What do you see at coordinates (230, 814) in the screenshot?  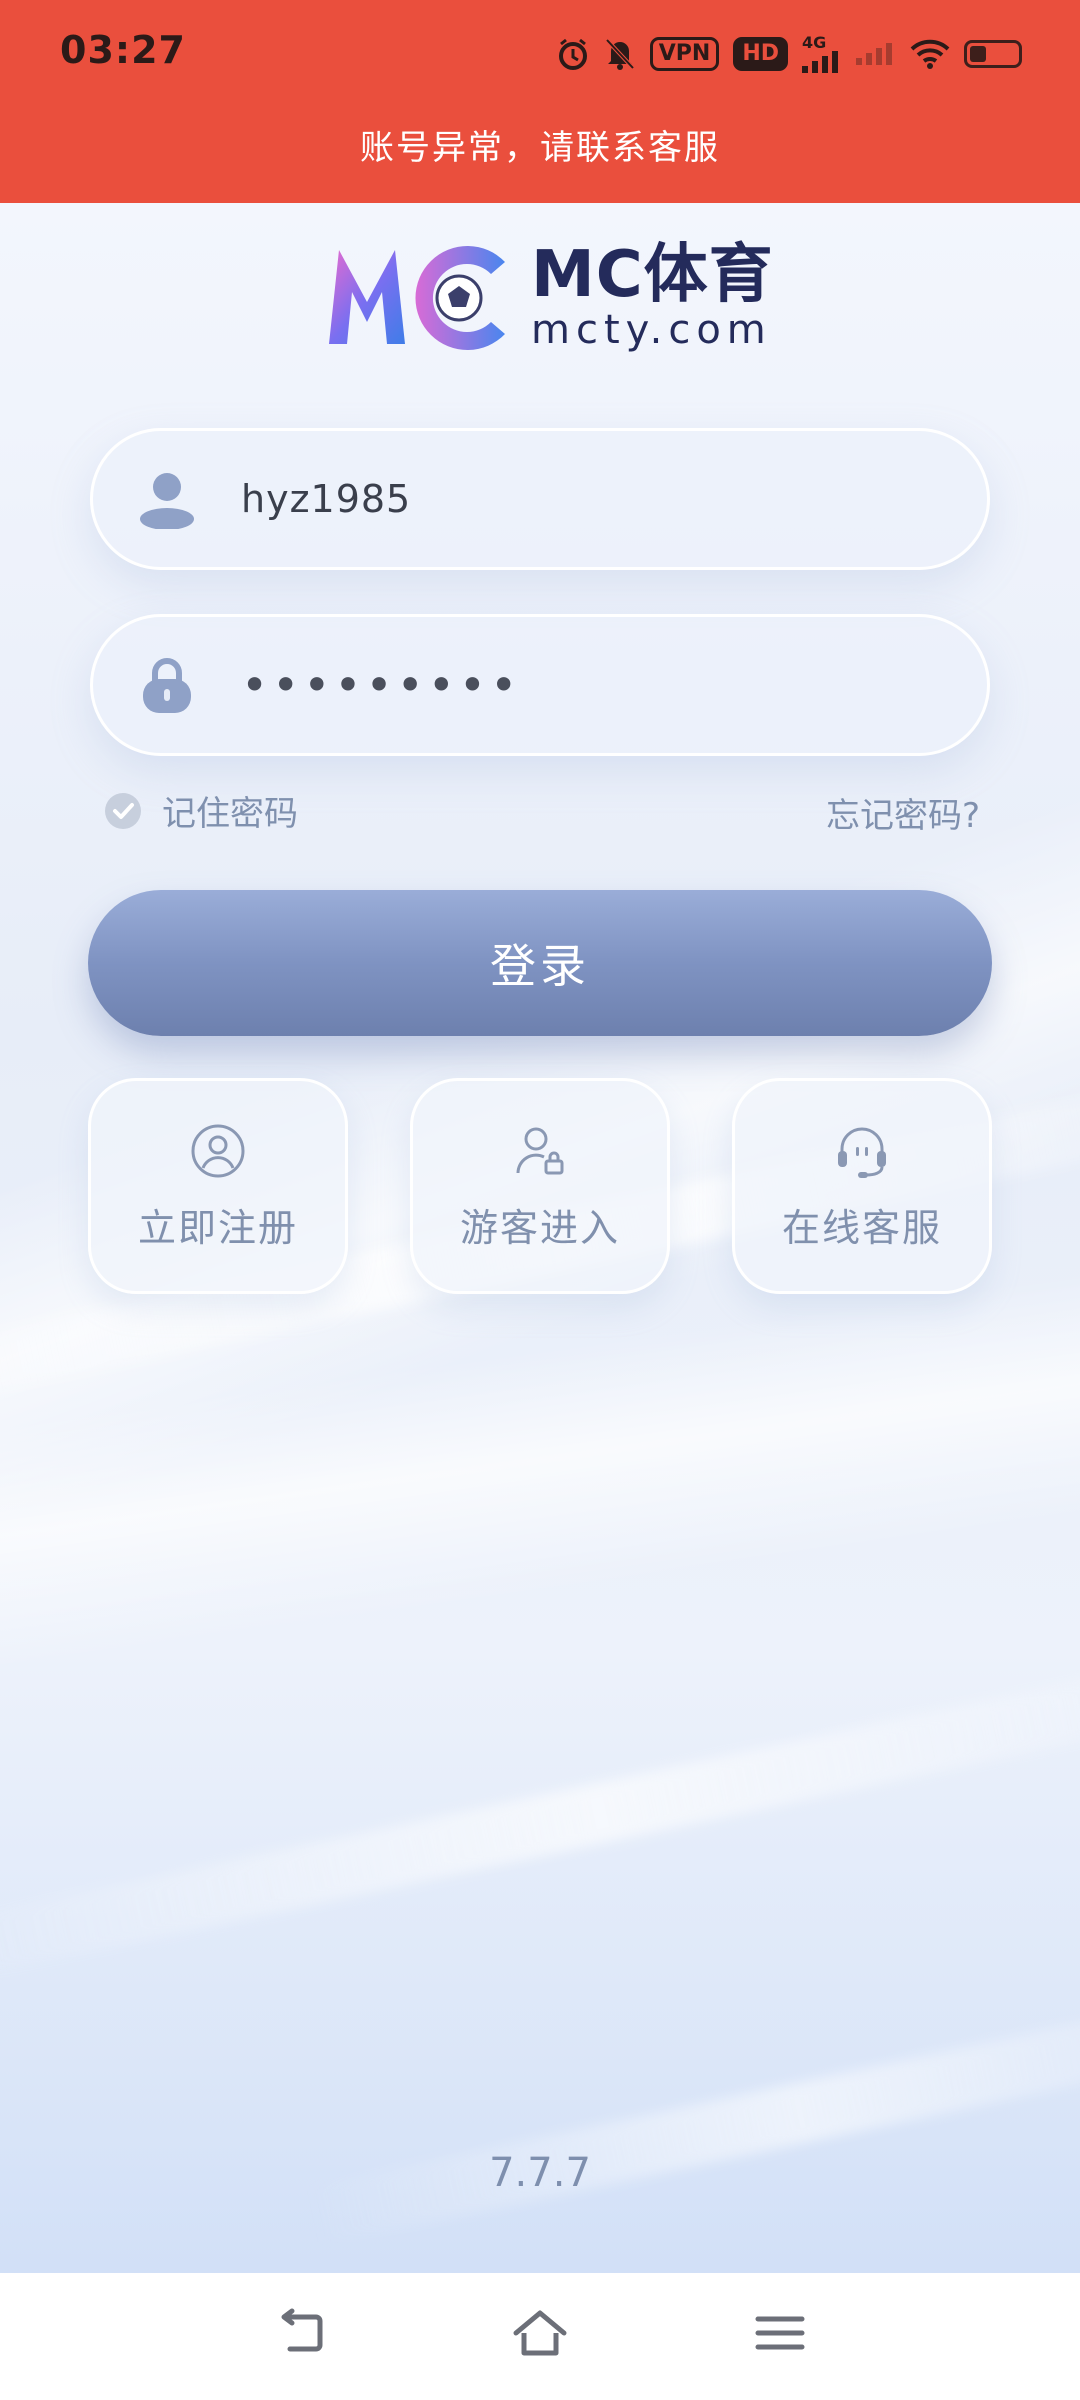 I see `remember-password-label: 记住密码` at bounding box center [230, 814].